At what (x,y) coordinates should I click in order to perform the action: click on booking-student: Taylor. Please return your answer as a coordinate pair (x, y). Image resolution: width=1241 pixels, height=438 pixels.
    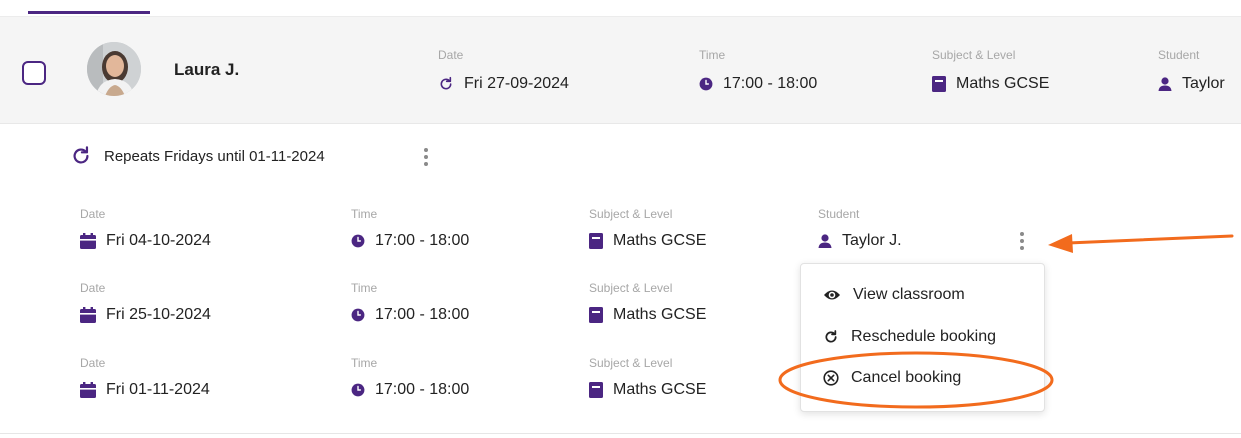
    Looking at the image, I should click on (1191, 84).